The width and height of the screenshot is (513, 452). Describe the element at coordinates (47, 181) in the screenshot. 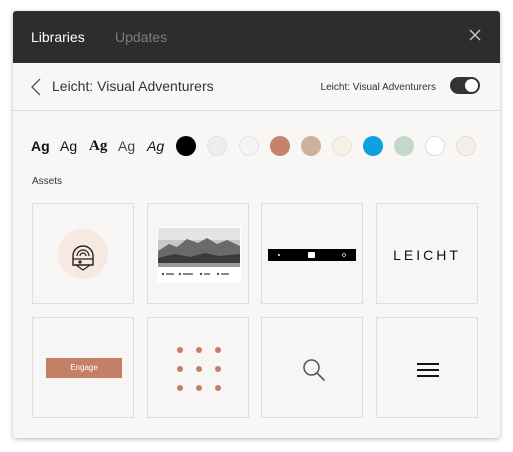

I see `assets-label: Assets` at that location.